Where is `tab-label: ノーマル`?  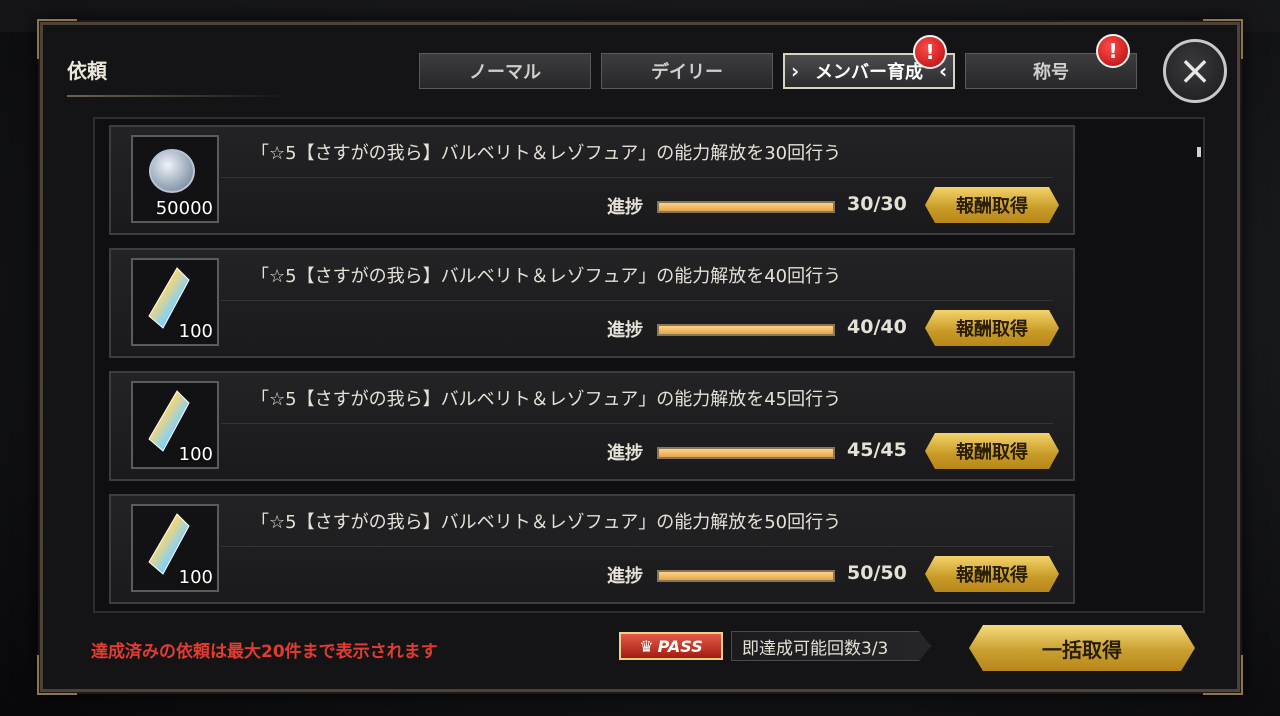 tab-label: ノーマル is located at coordinates (505, 72).